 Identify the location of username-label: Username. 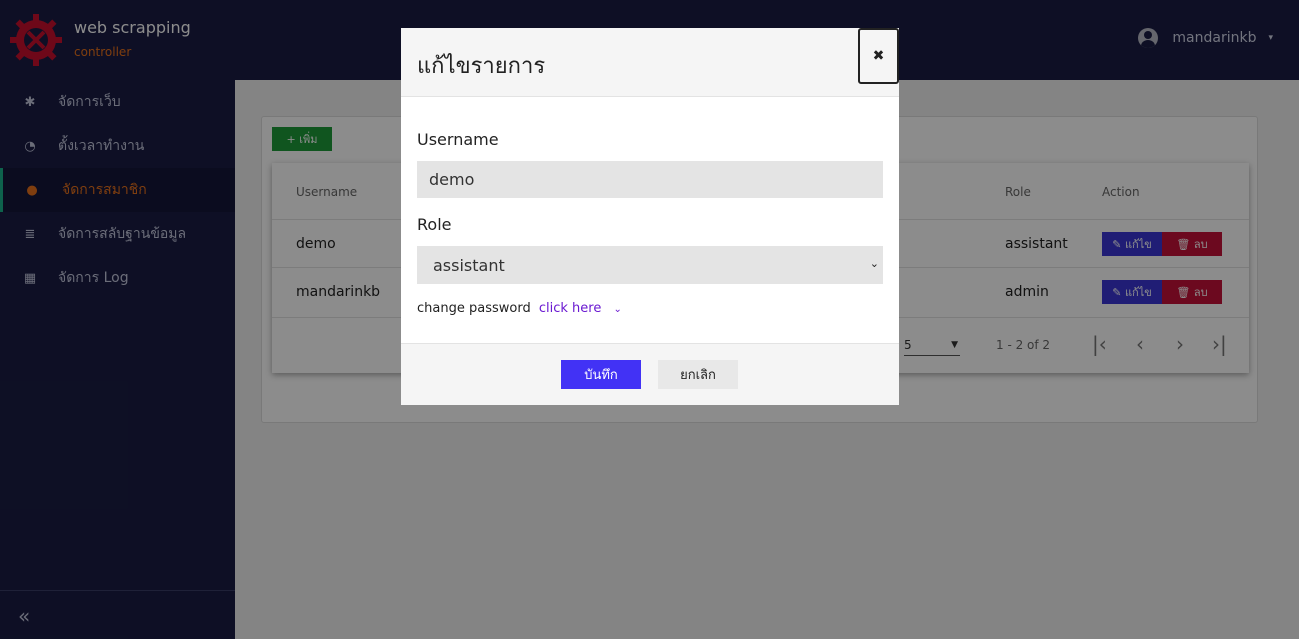
(458, 139).